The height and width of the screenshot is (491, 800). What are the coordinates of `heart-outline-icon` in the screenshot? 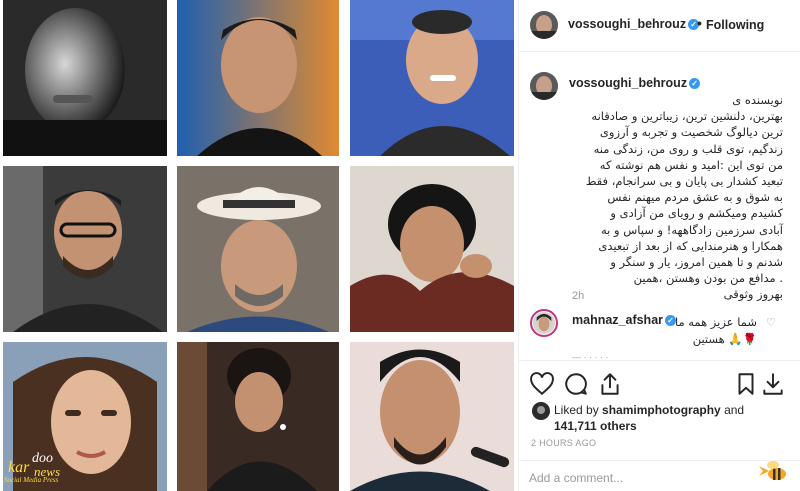 It's located at (542, 384).